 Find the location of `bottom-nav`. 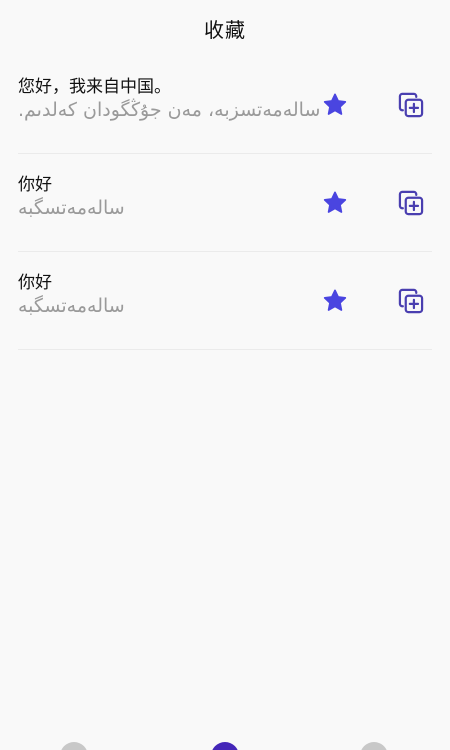

bottom-nav is located at coordinates (225, 746).